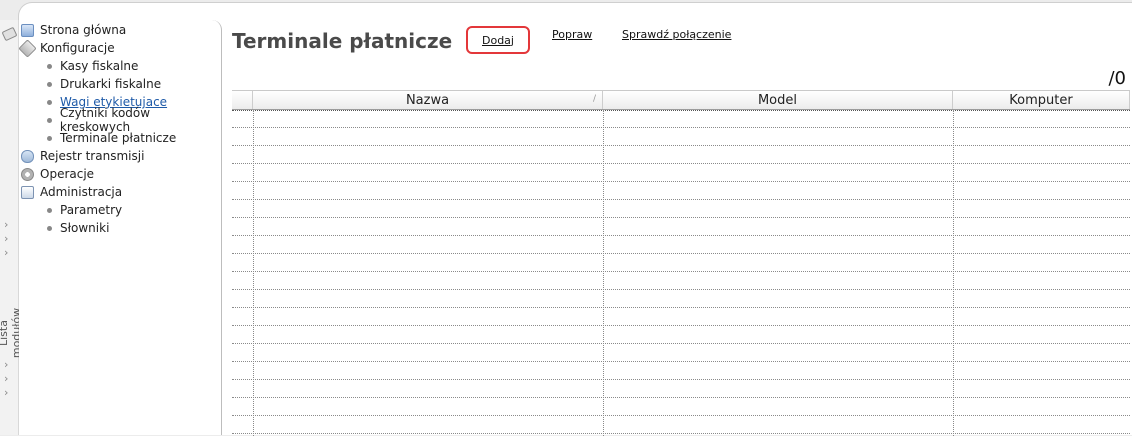 The image size is (1132, 436). What do you see at coordinates (594, 99) in the screenshot?
I see `sort-icon: /` at bounding box center [594, 99].